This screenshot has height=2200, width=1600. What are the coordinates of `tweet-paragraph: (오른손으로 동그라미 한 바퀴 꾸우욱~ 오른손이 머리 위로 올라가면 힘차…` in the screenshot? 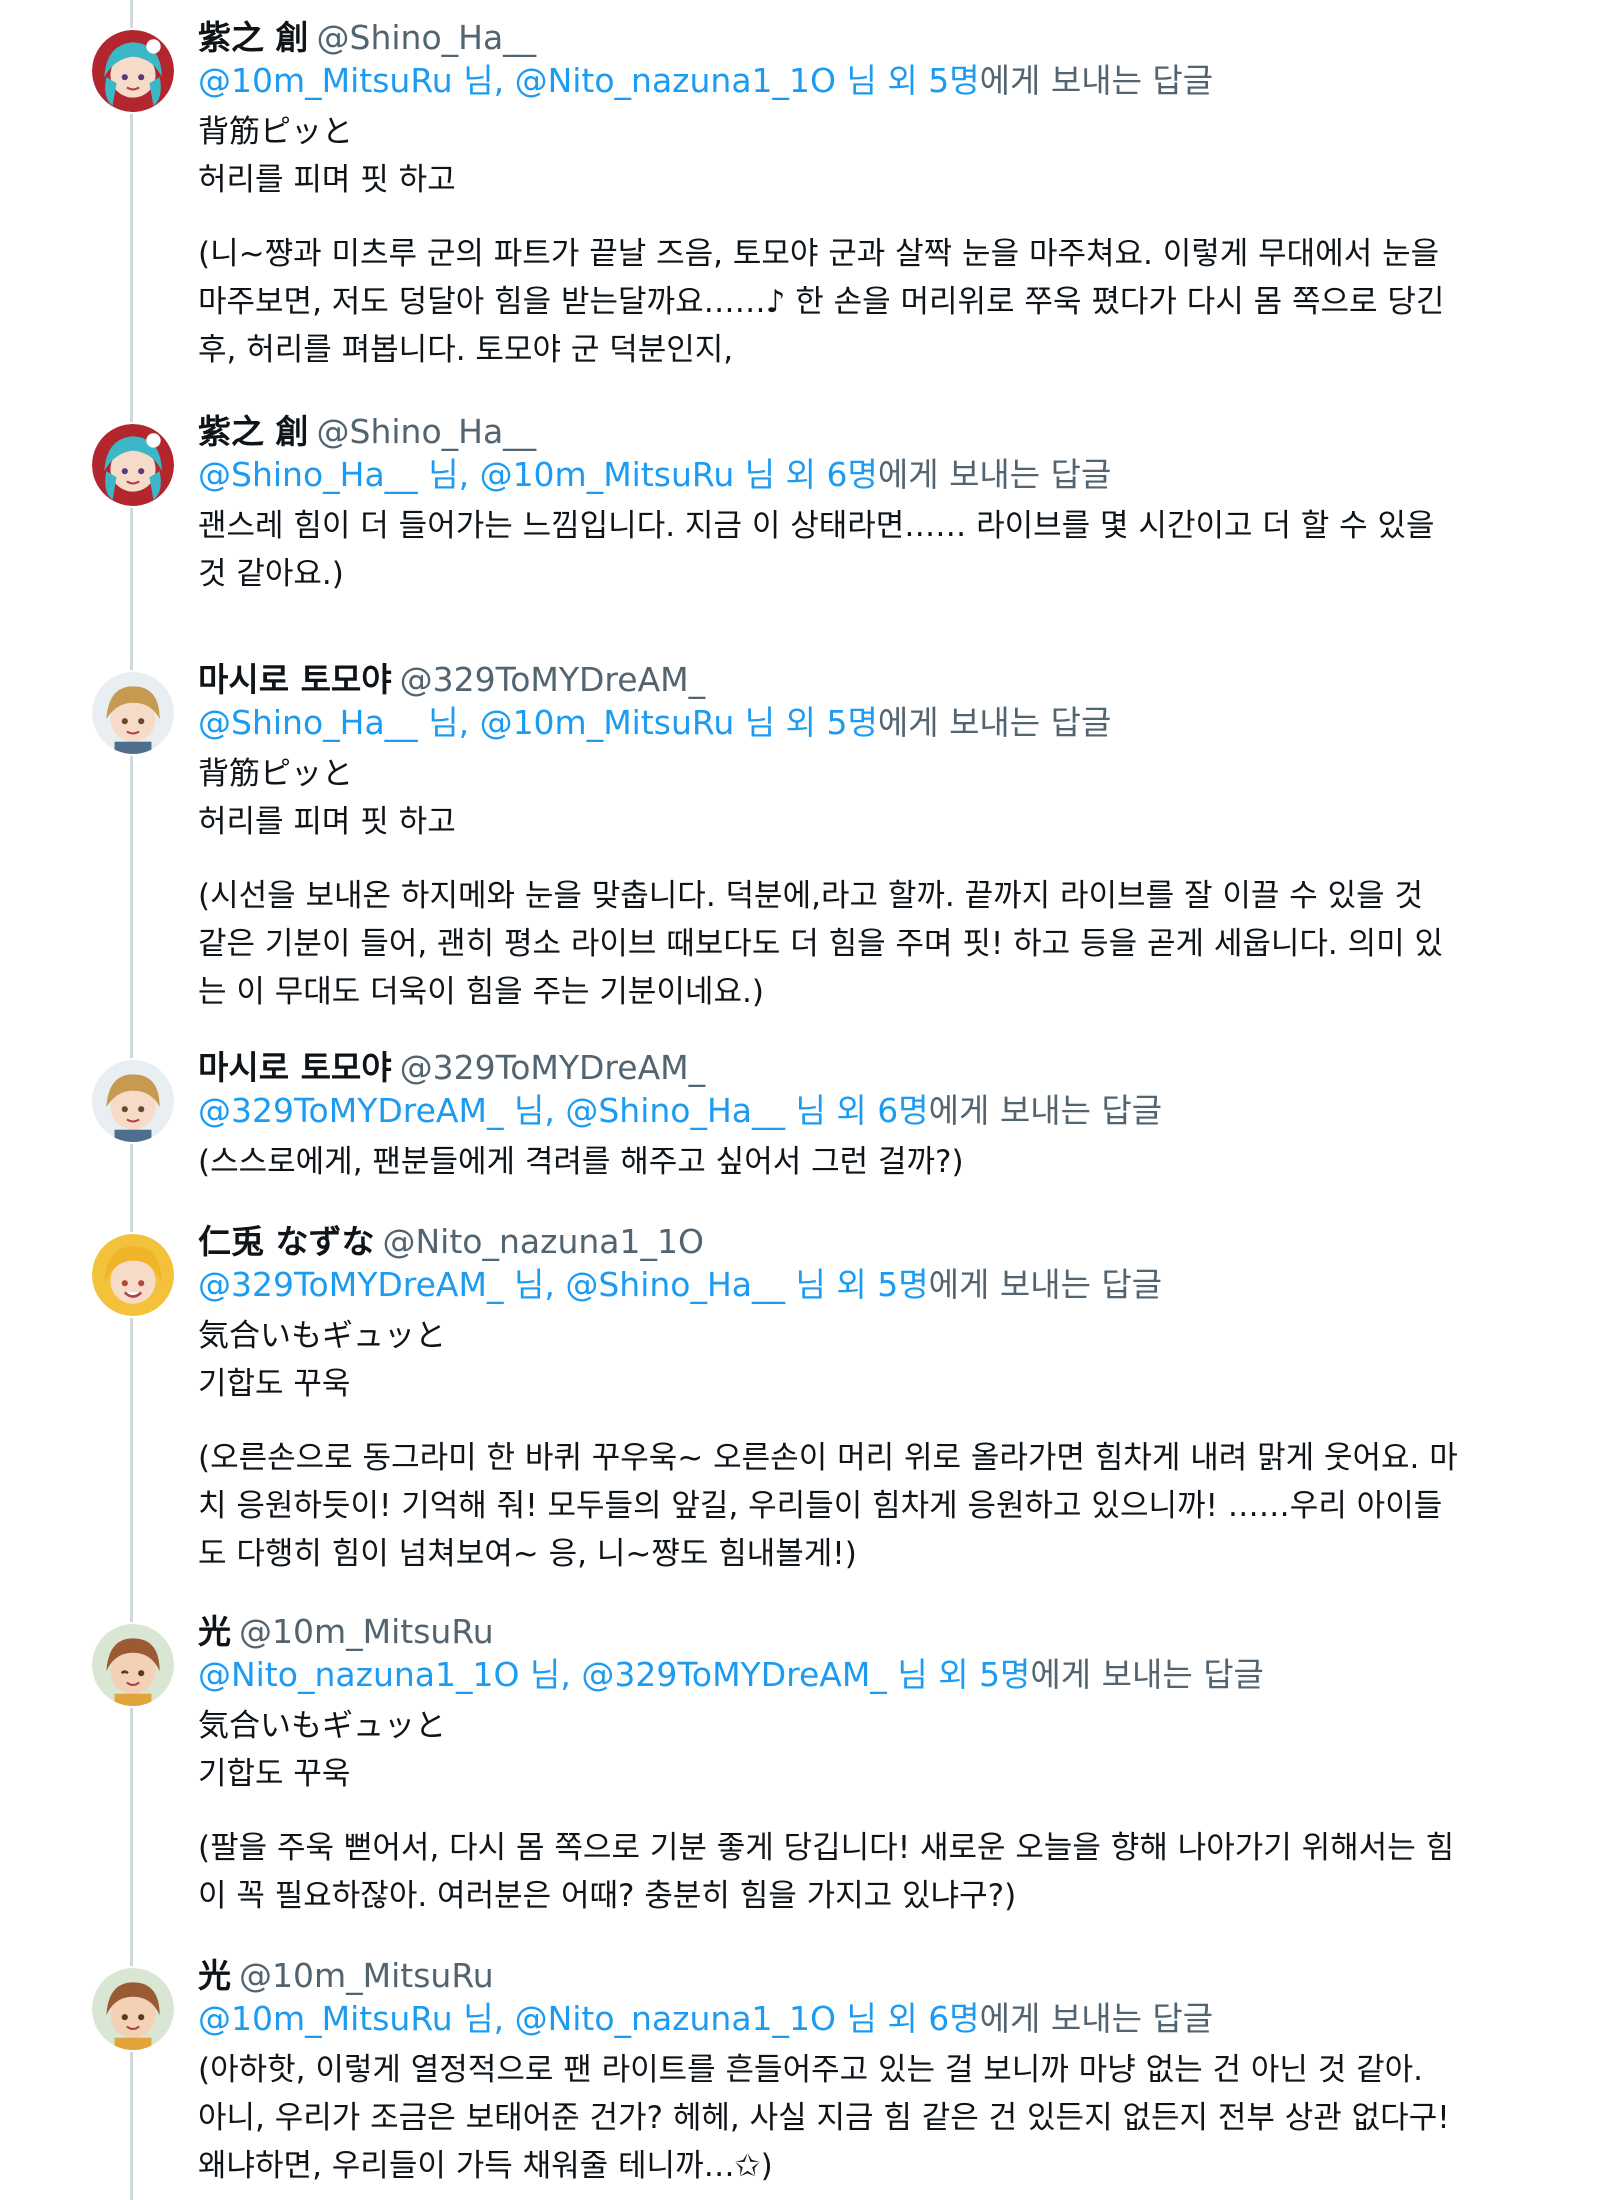 It's located at (828, 1506).